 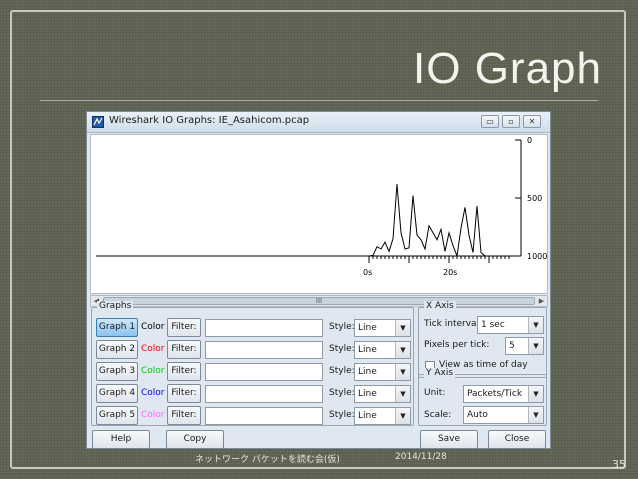 I want to click on y-tick-label: 0, so click(x=529, y=140).